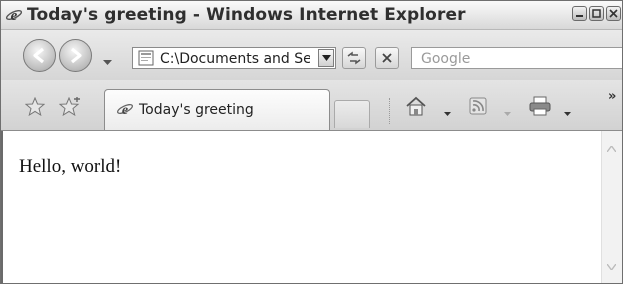 The height and width of the screenshot is (284, 623). What do you see at coordinates (445, 59) in the screenshot?
I see `search-input: Google` at bounding box center [445, 59].